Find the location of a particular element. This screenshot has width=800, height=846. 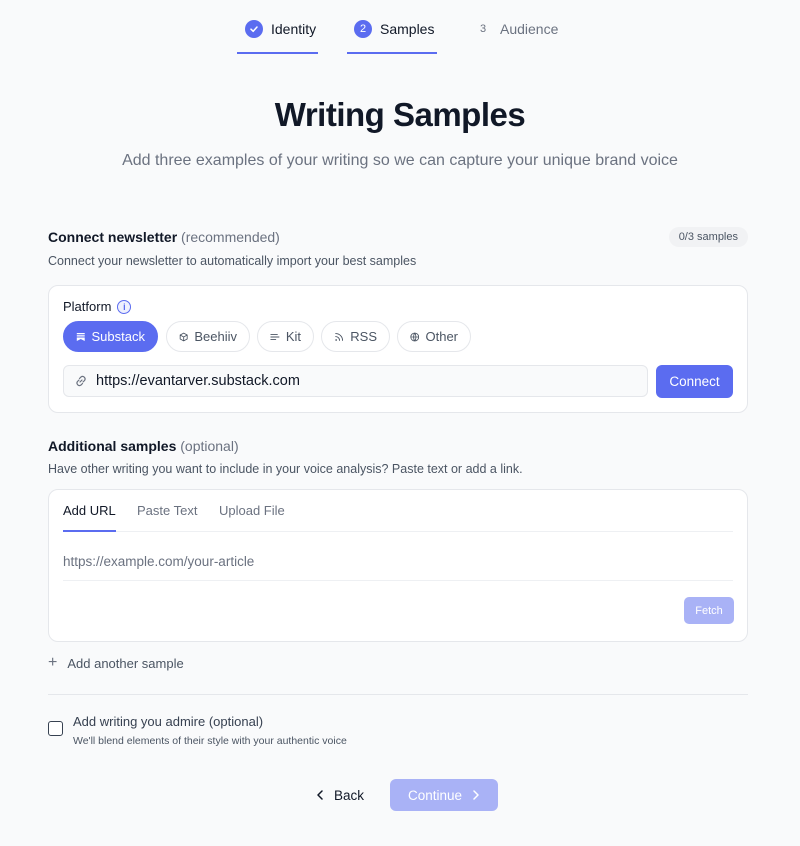

sample-count-badge: 0/3 samples is located at coordinates (708, 237).